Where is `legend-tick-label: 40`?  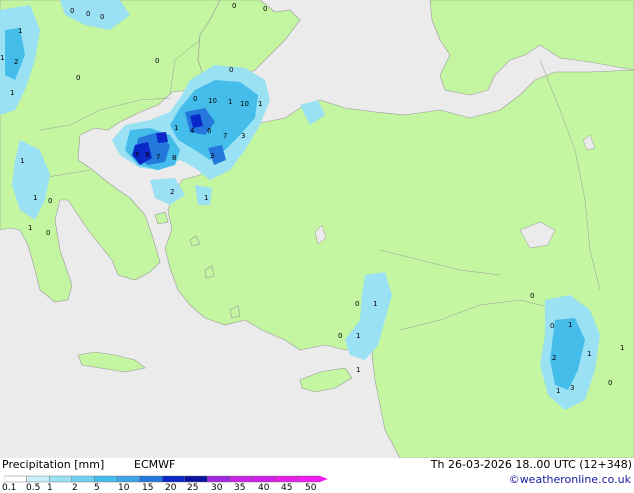
legend-tick-label: 40 is located at coordinates (264, 488).